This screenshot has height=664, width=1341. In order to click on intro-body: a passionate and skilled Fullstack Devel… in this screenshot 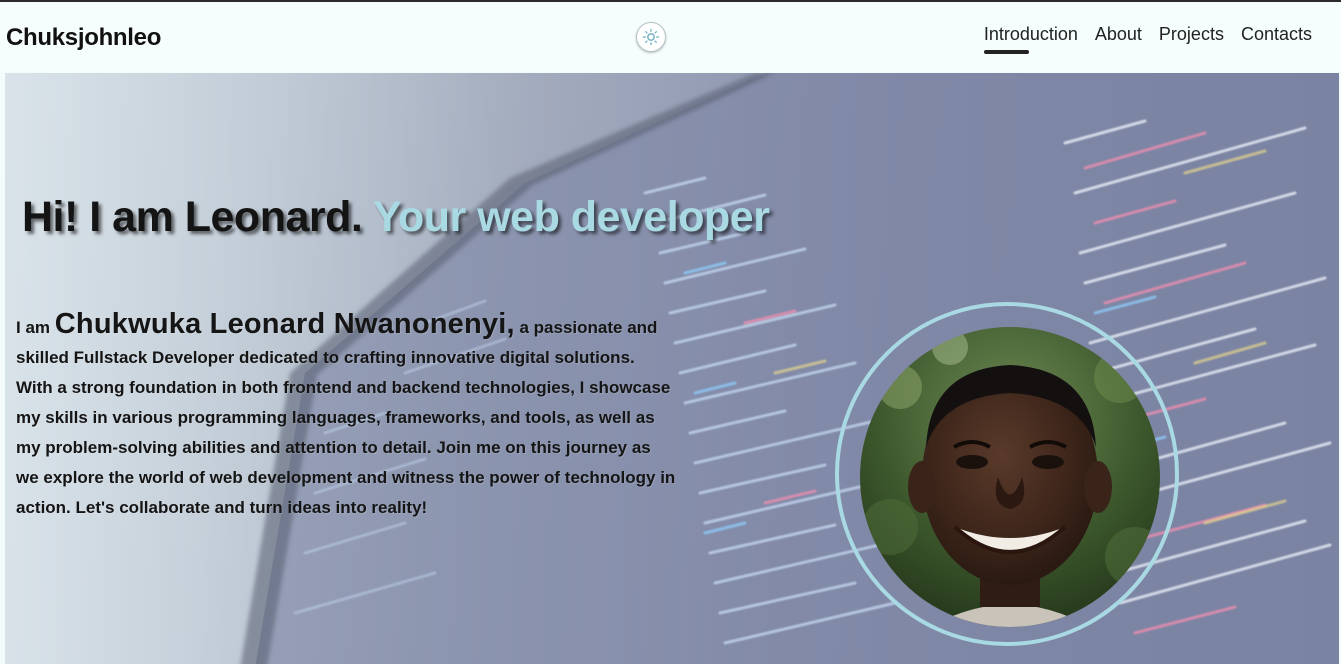, I will do `click(346, 417)`.